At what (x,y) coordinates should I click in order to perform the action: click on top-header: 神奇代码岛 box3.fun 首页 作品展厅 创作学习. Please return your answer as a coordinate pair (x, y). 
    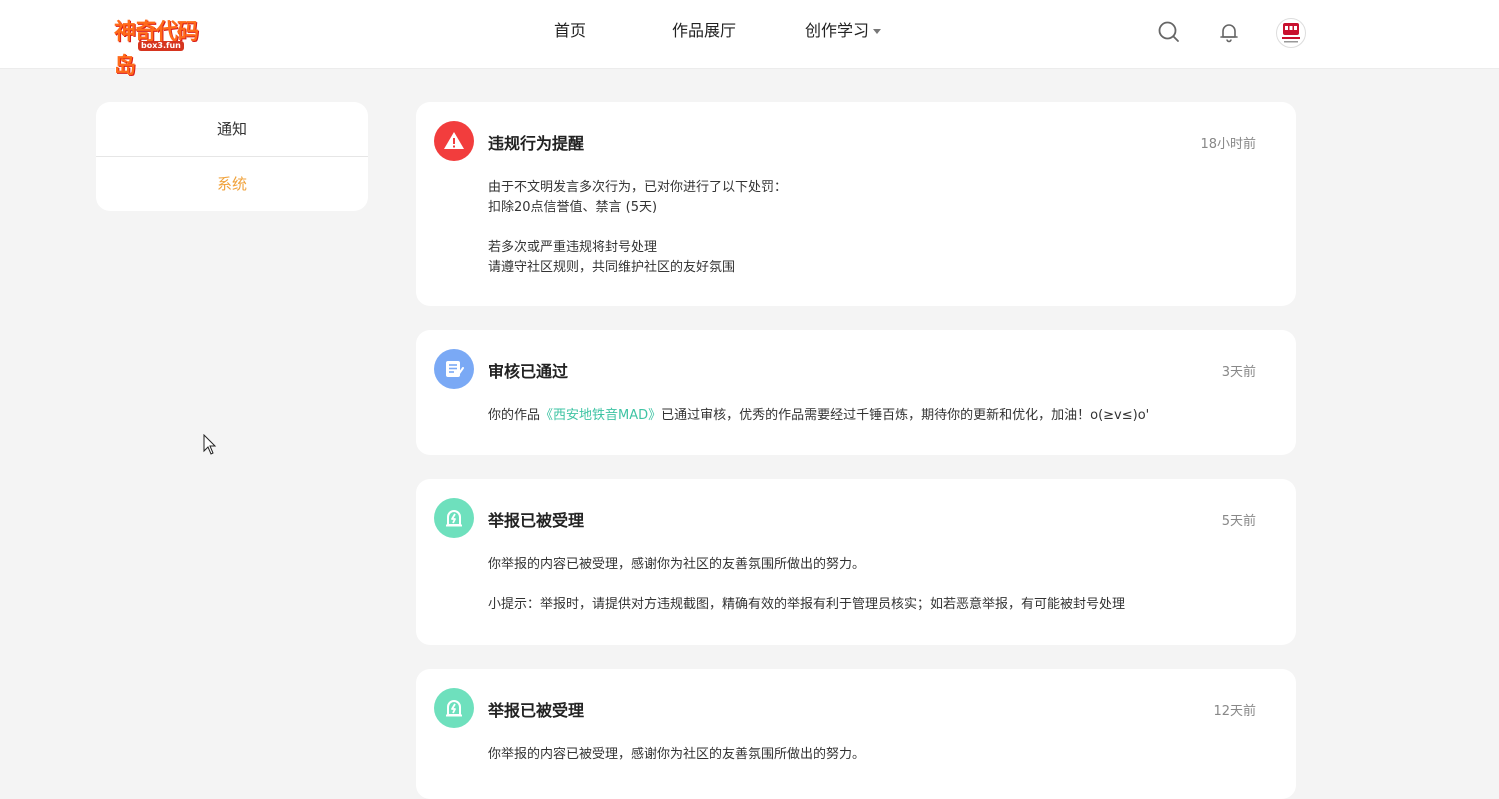
    Looking at the image, I should click on (749, 39).